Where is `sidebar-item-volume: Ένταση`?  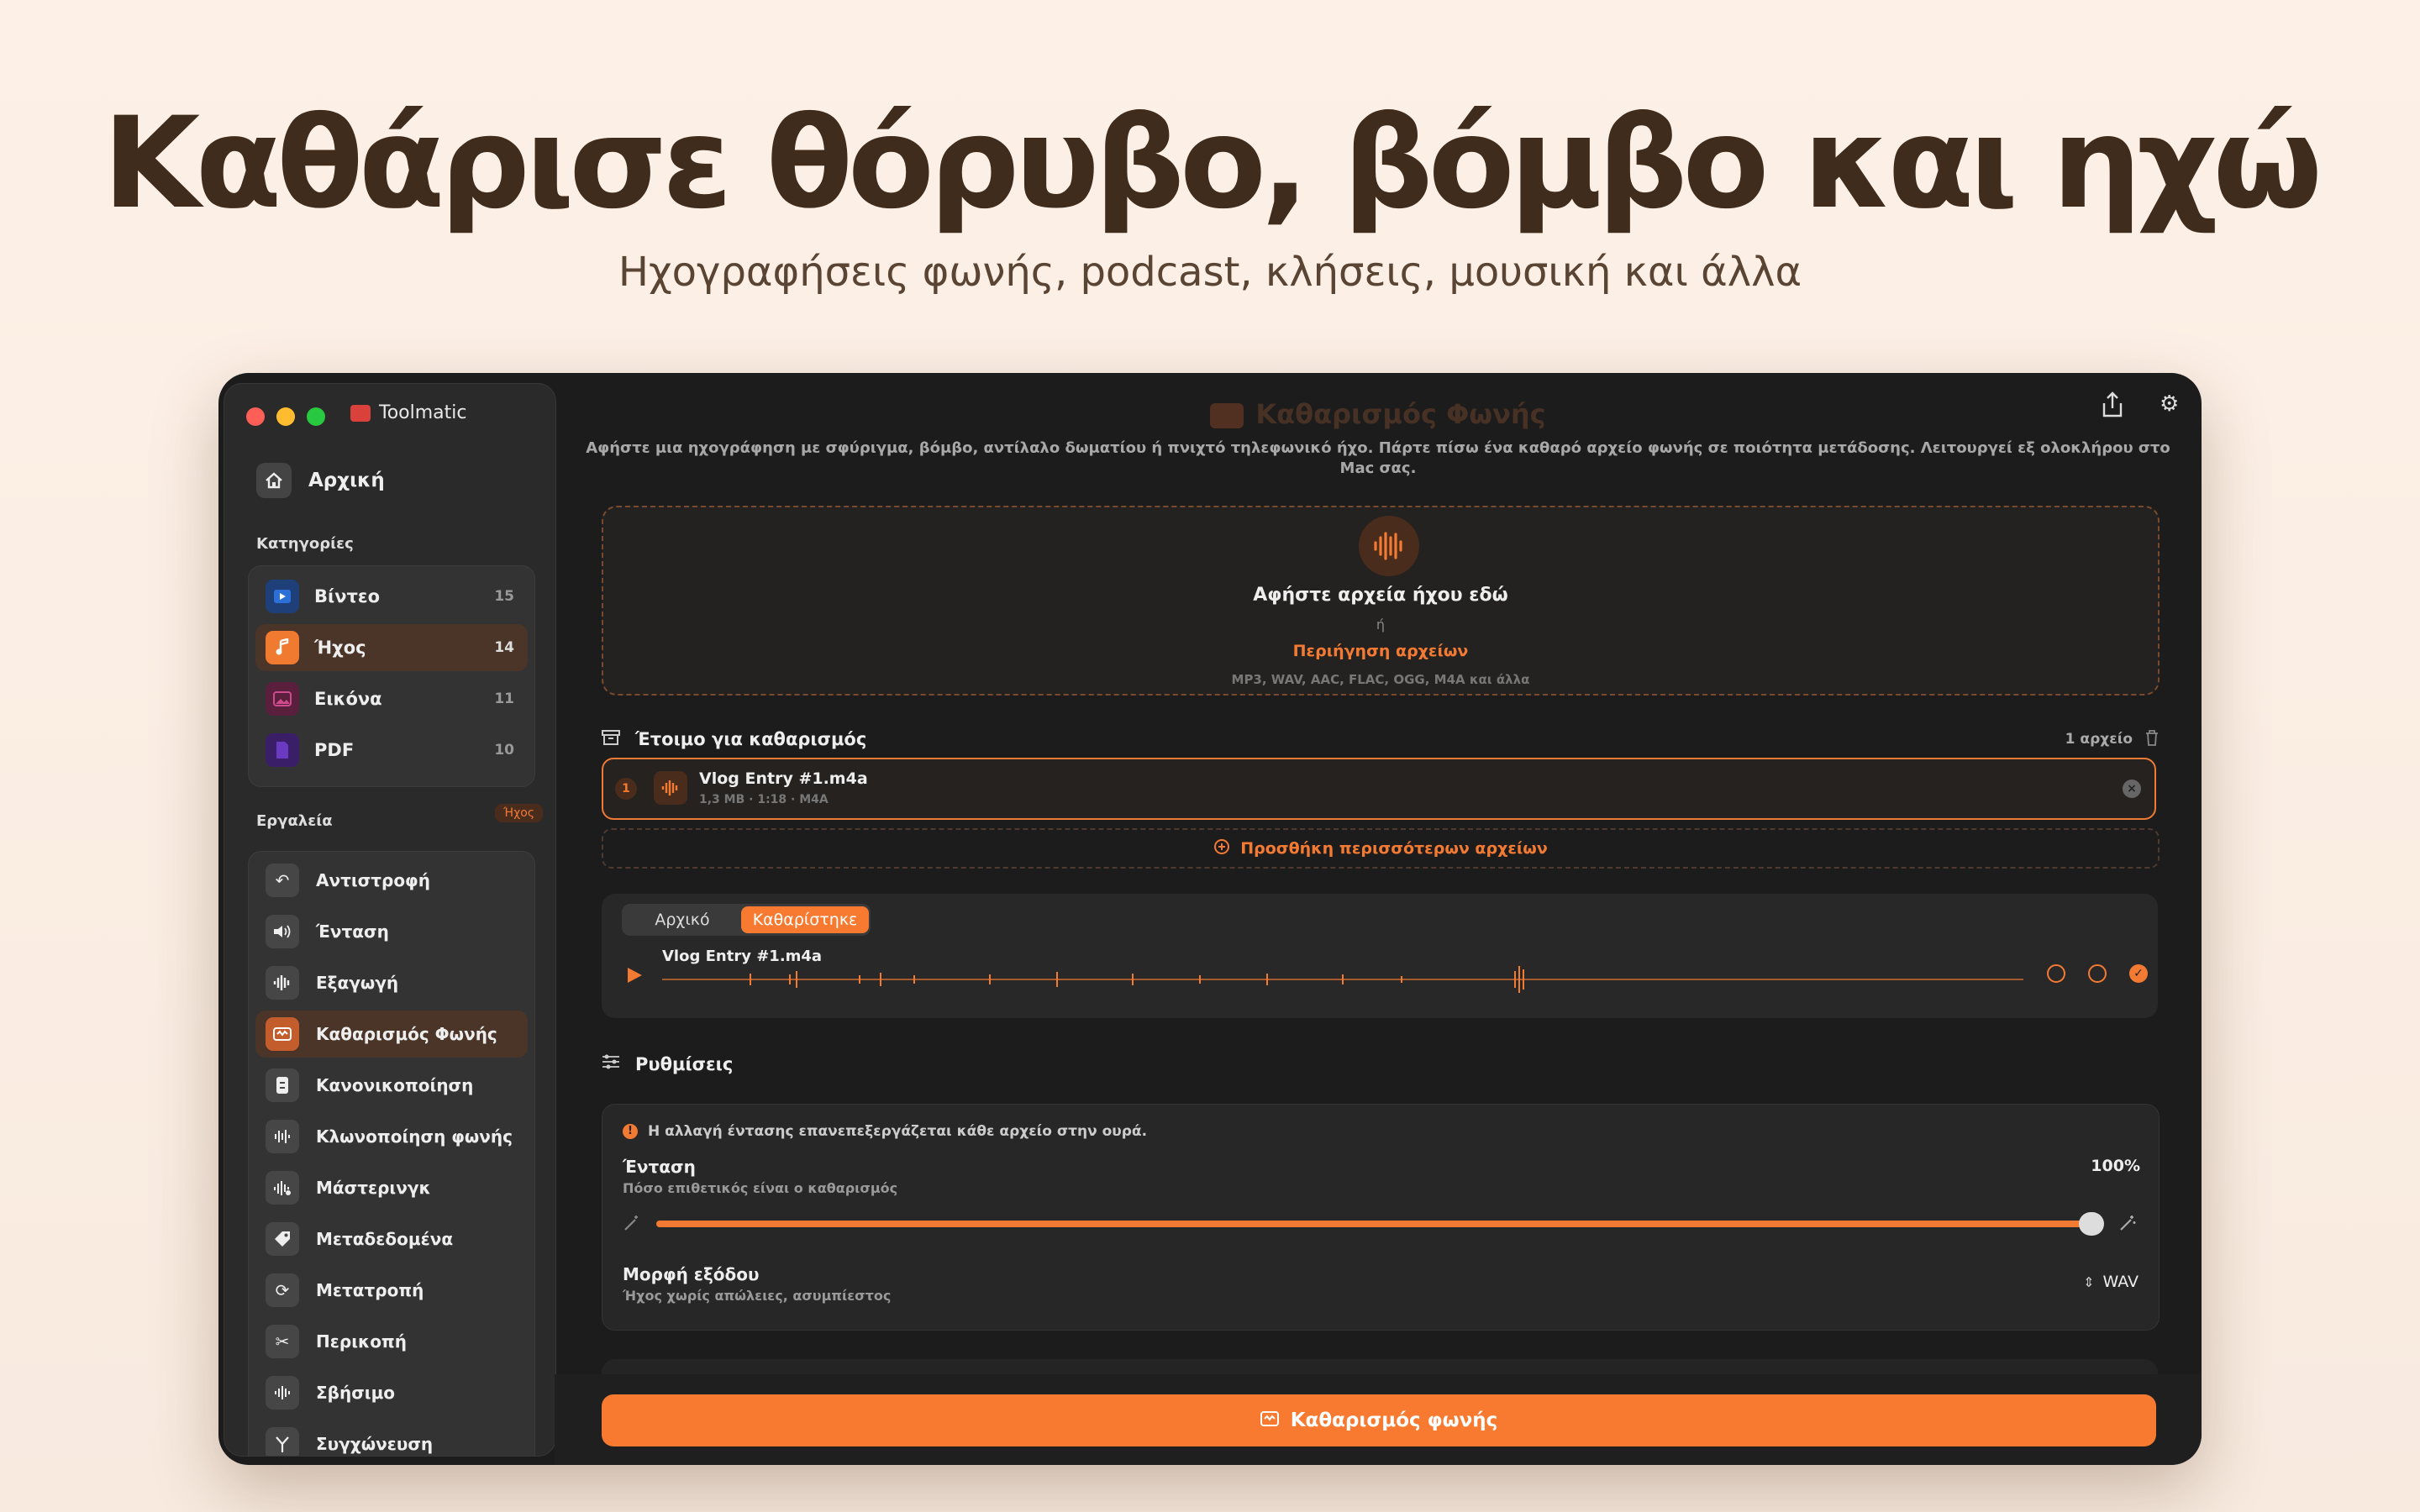 sidebar-item-volume: Ένταση is located at coordinates (391, 931).